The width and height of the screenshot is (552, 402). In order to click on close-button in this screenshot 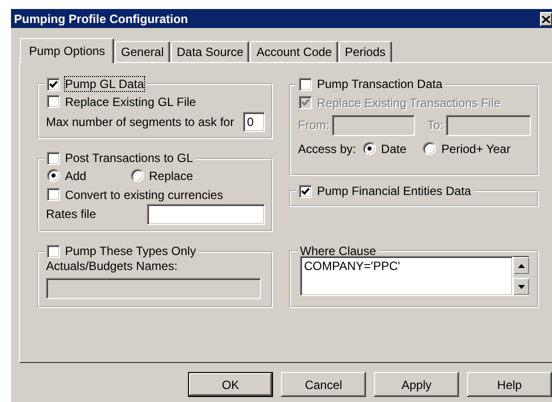, I will do `click(546, 19)`.